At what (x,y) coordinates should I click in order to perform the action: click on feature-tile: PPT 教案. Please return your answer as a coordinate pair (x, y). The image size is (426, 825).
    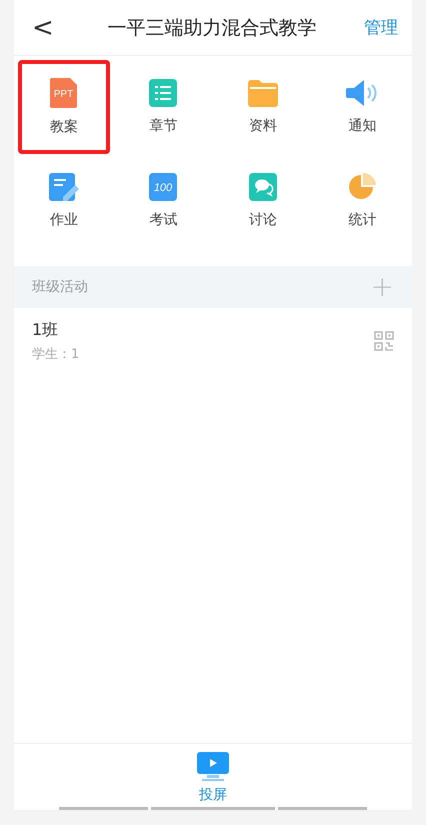
    Looking at the image, I should click on (64, 107).